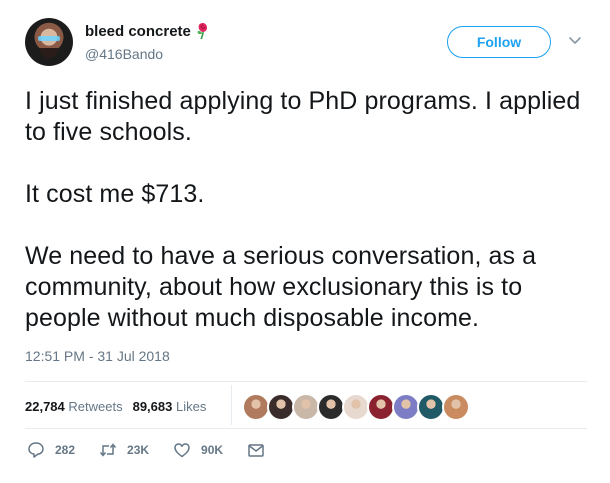  Describe the element at coordinates (97, 356) in the screenshot. I see `timestamp: 12:51 PM - 31 Jul 2018` at that location.